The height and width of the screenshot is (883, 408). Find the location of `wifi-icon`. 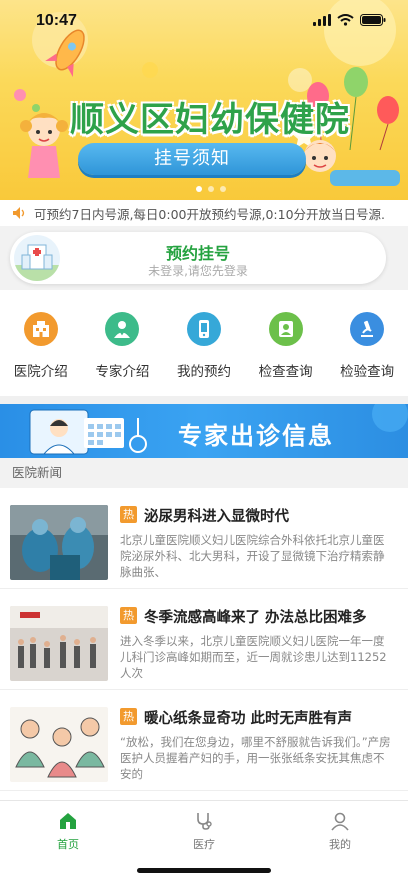

wifi-icon is located at coordinates (345, 20).